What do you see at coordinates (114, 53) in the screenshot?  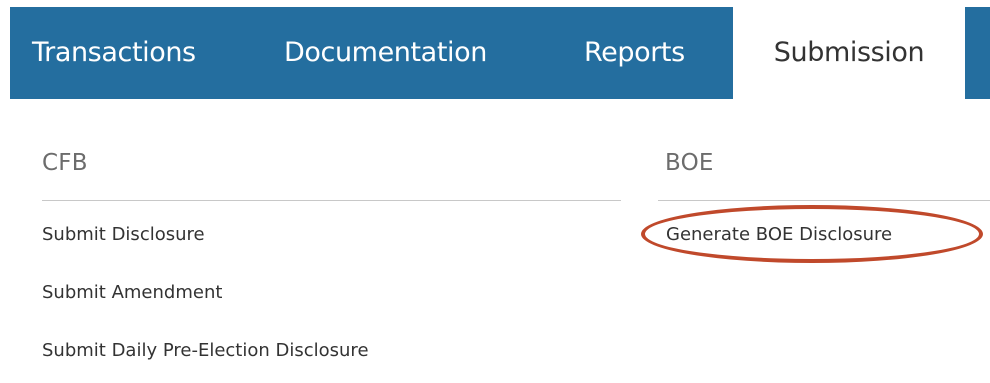 I see `tab-transactions: Transactions` at bounding box center [114, 53].